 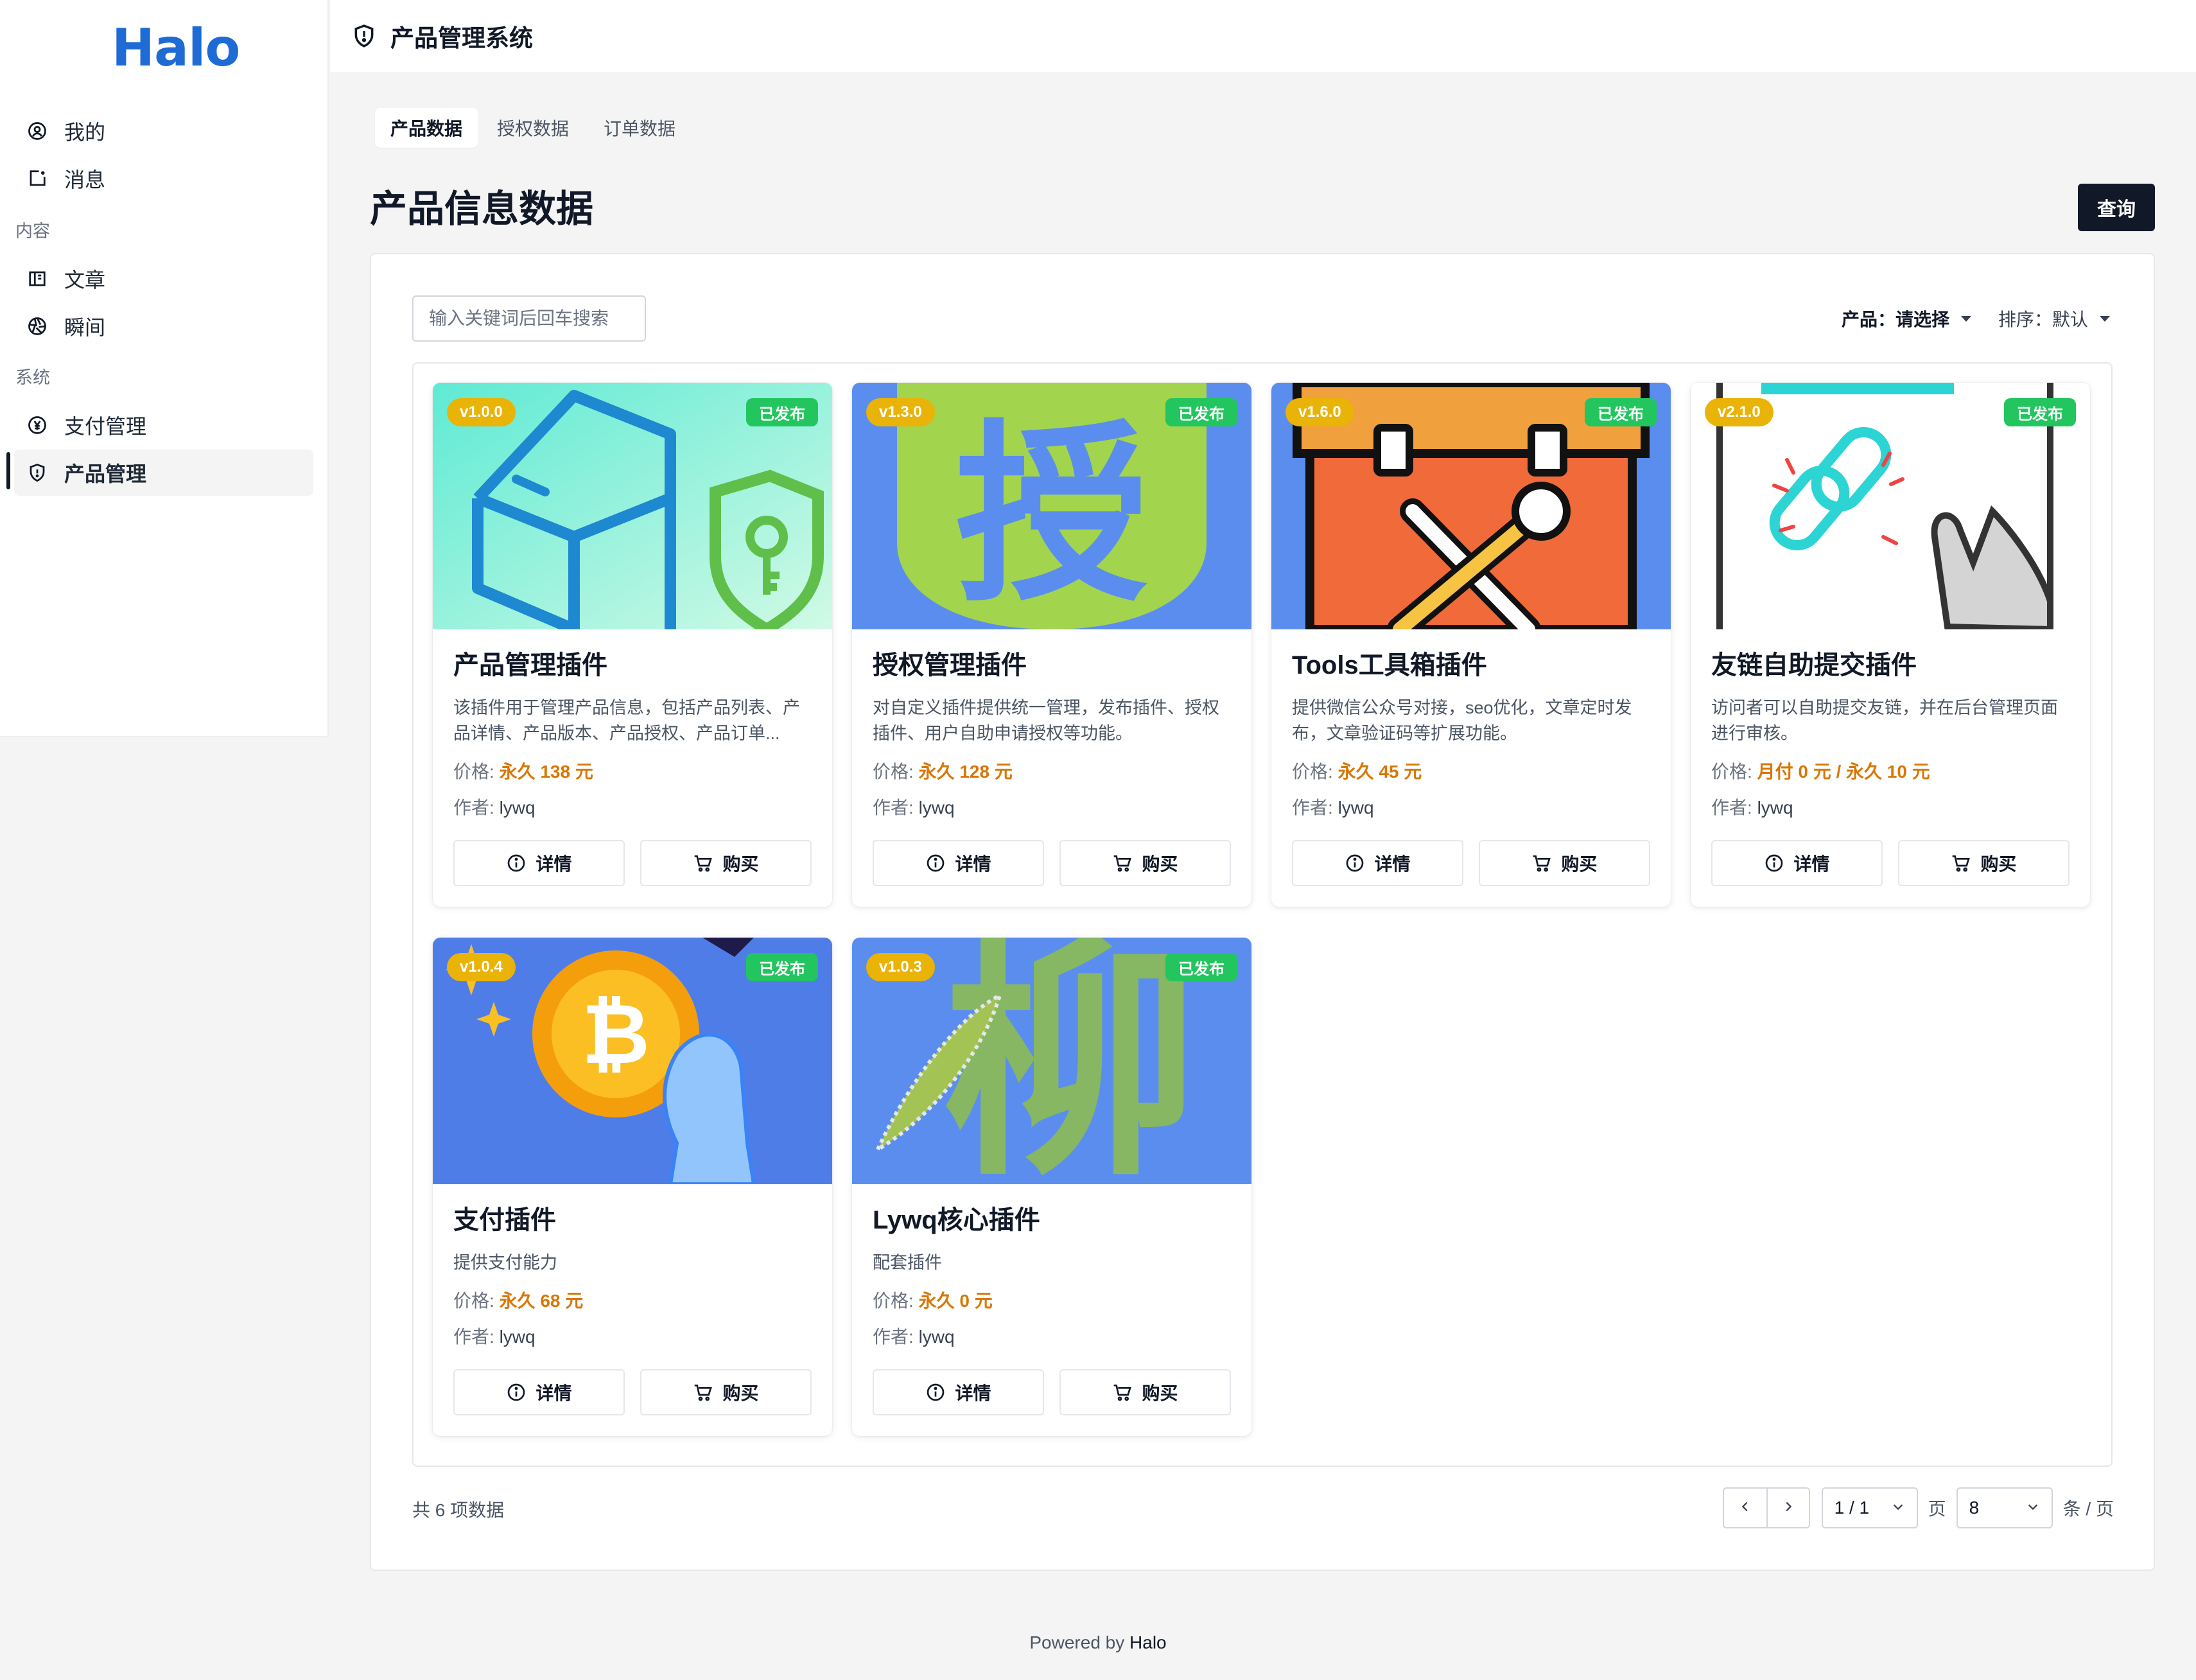 What do you see at coordinates (529, 318) in the screenshot?
I see `search-input` at bounding box center [529, 318].